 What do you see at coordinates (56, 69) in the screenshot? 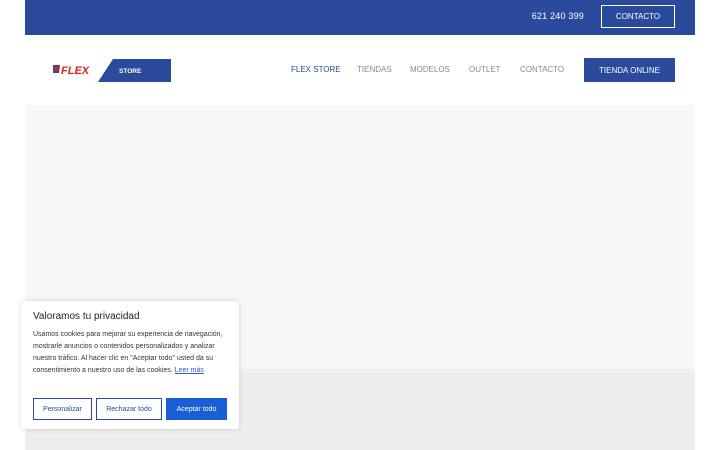
I see `flex-flag-icon` at bounding box center [56, 69].